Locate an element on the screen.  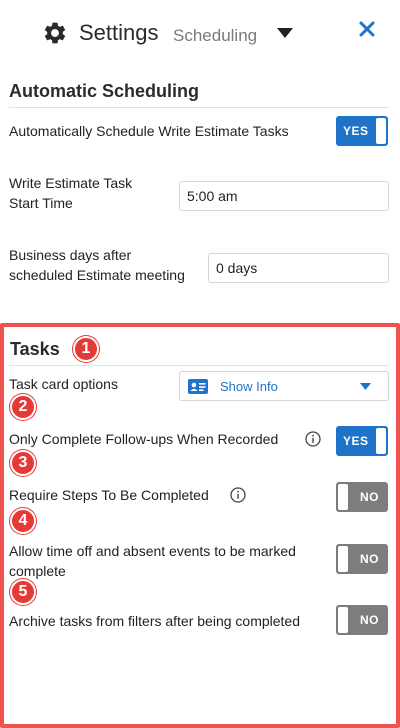
task-card-options-select: Show Info is located at coordinates (284, 386).